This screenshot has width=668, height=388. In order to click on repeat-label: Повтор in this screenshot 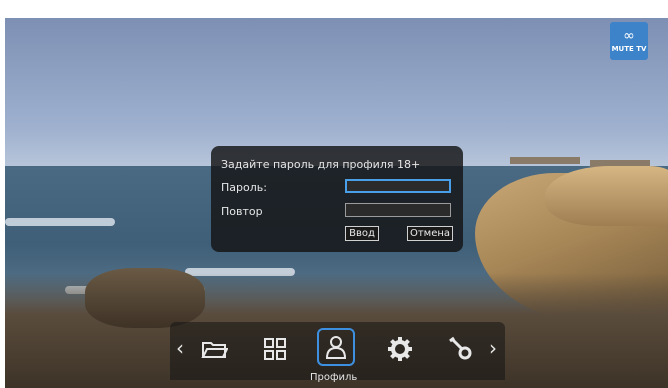, I will do `click(242, 211)`.